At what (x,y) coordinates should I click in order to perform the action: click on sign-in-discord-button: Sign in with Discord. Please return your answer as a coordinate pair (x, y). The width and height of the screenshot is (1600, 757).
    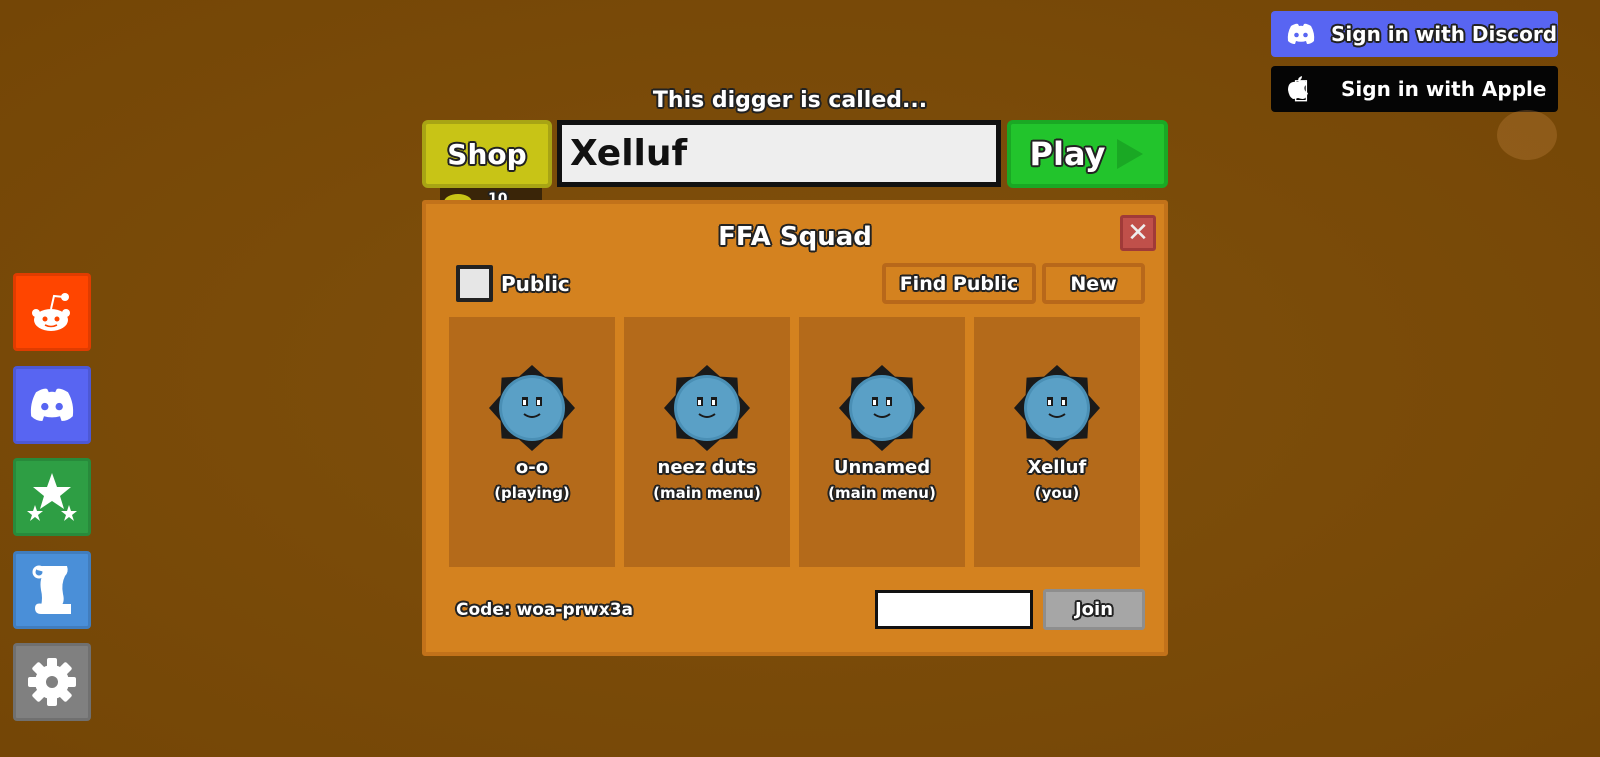
    Looking at the image, I should click on (1414, 34).